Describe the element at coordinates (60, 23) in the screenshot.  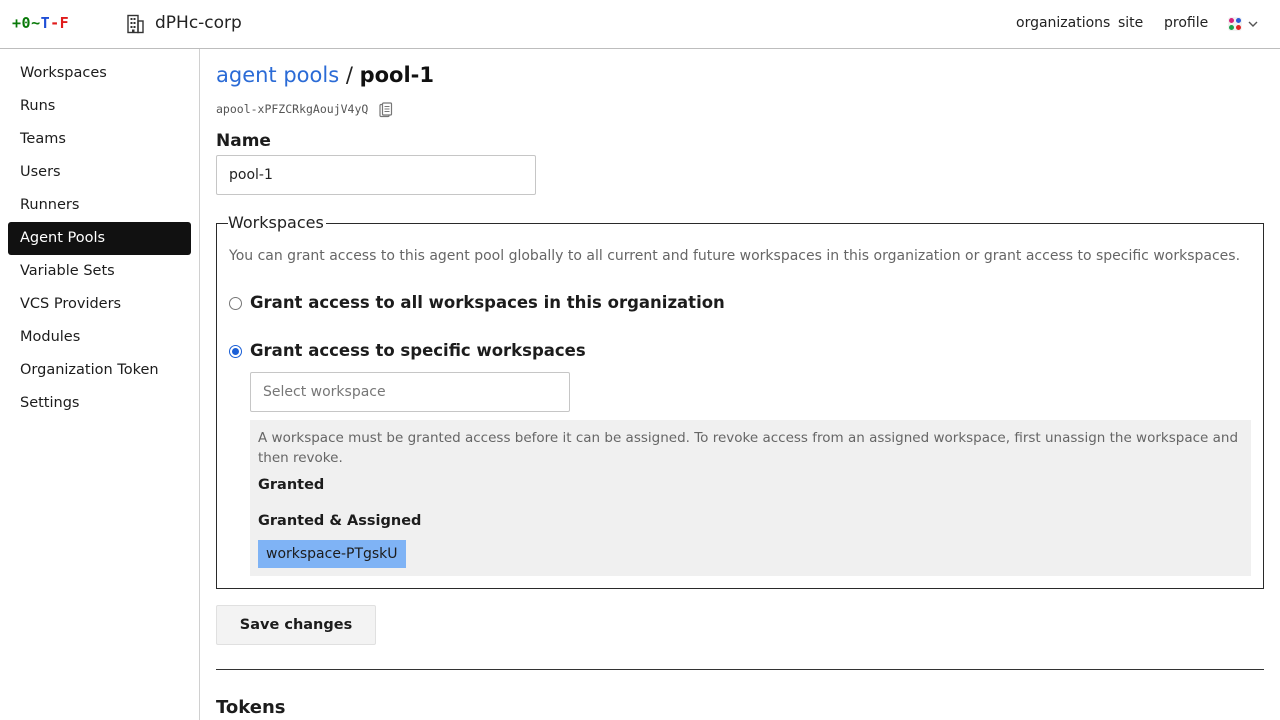
I see `logo-part-4: -F` at that location.